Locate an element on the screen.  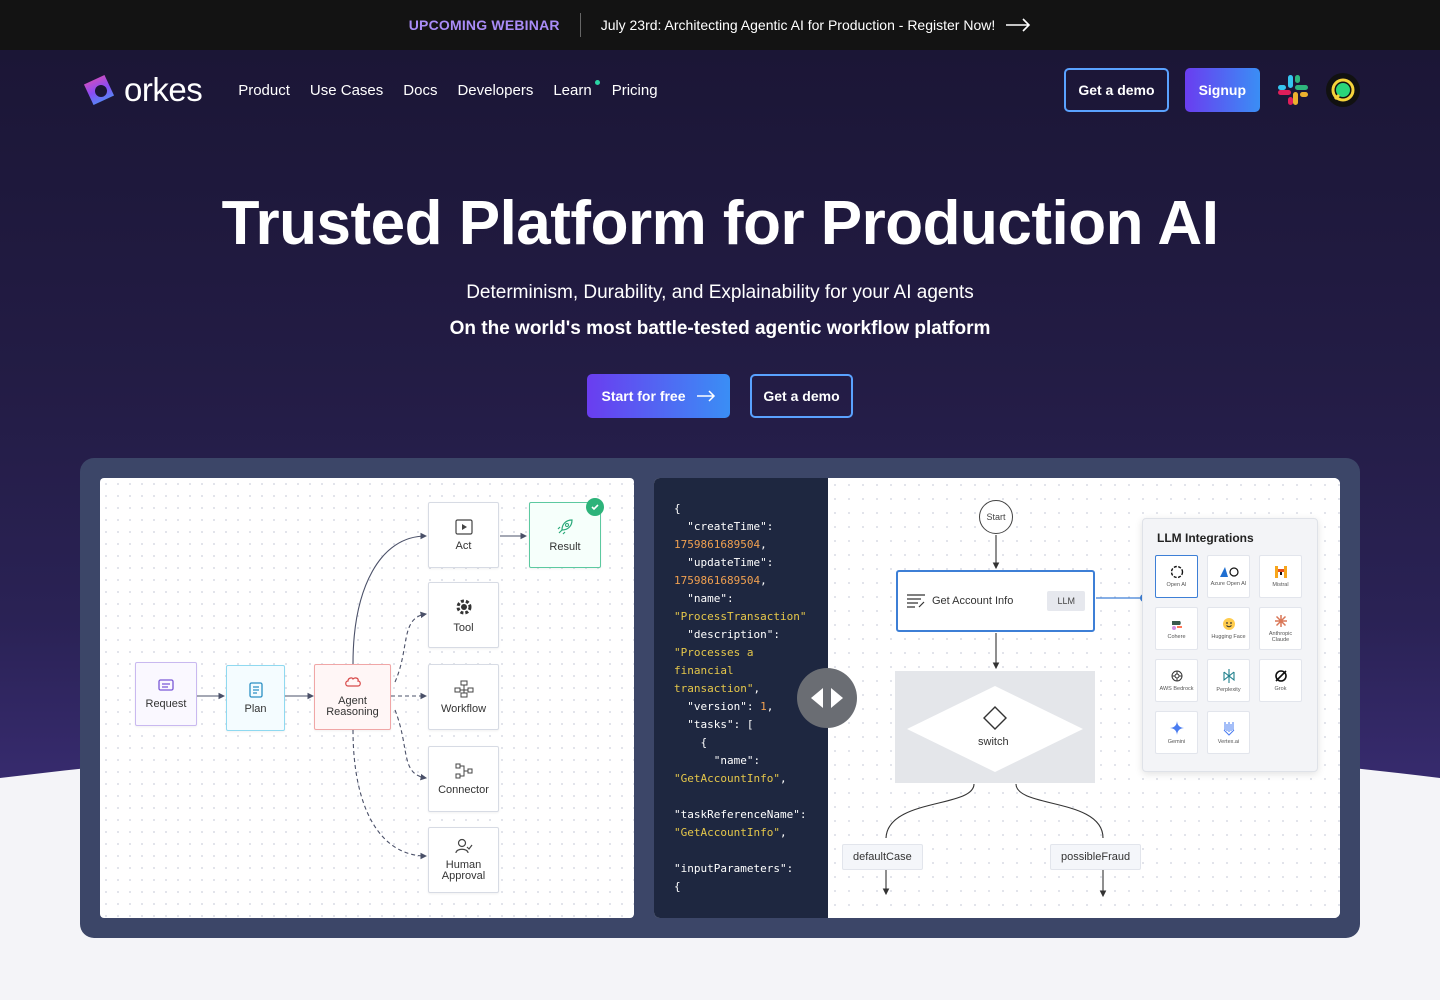
code-line: transaction" is located at coordinates (714, 688).